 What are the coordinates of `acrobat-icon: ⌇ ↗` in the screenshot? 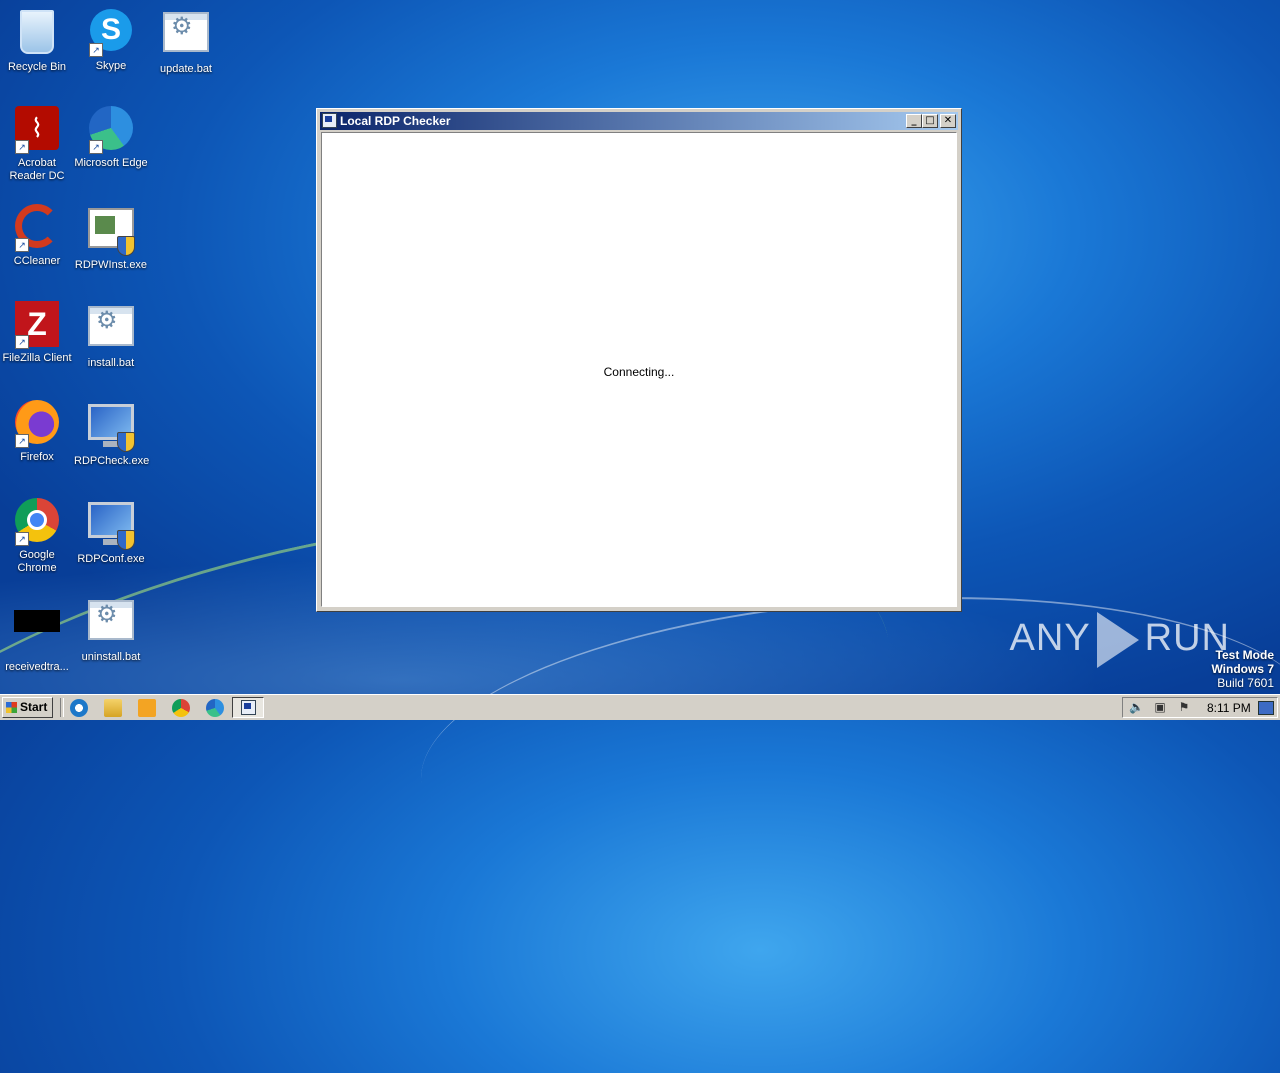 It's located at (37, 130).